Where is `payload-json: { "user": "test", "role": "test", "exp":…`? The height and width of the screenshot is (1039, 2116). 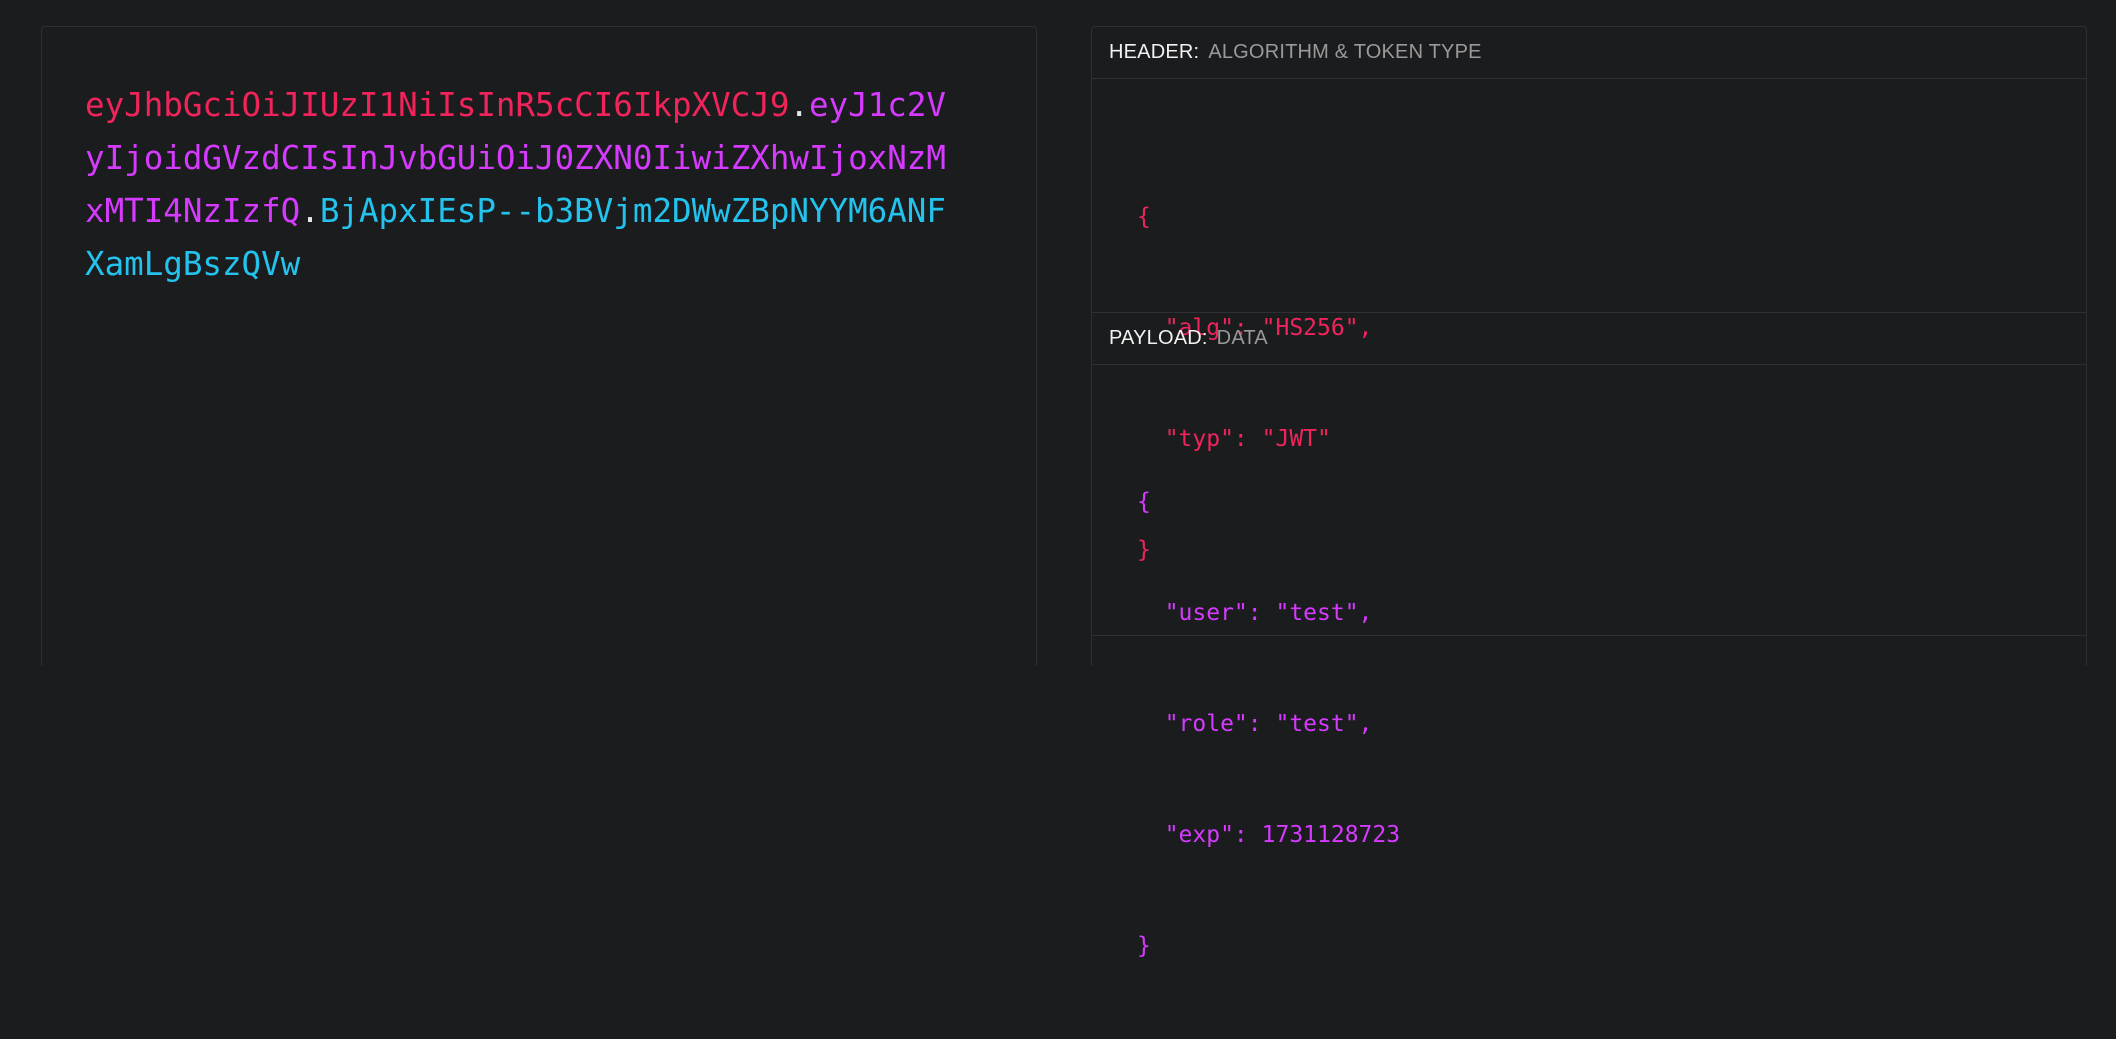
payload-json: { "user": "test", "role": "test", "exp":… is located at coordinates (1268, 724).